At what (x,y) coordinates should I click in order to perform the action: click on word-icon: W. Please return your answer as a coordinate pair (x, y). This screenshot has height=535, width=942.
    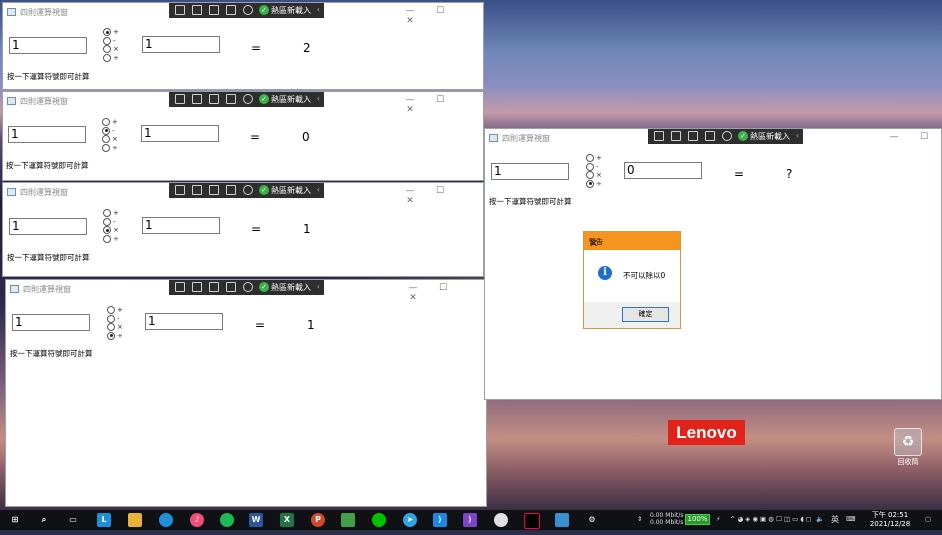
    Looking at the image, I should click on (256, 520).